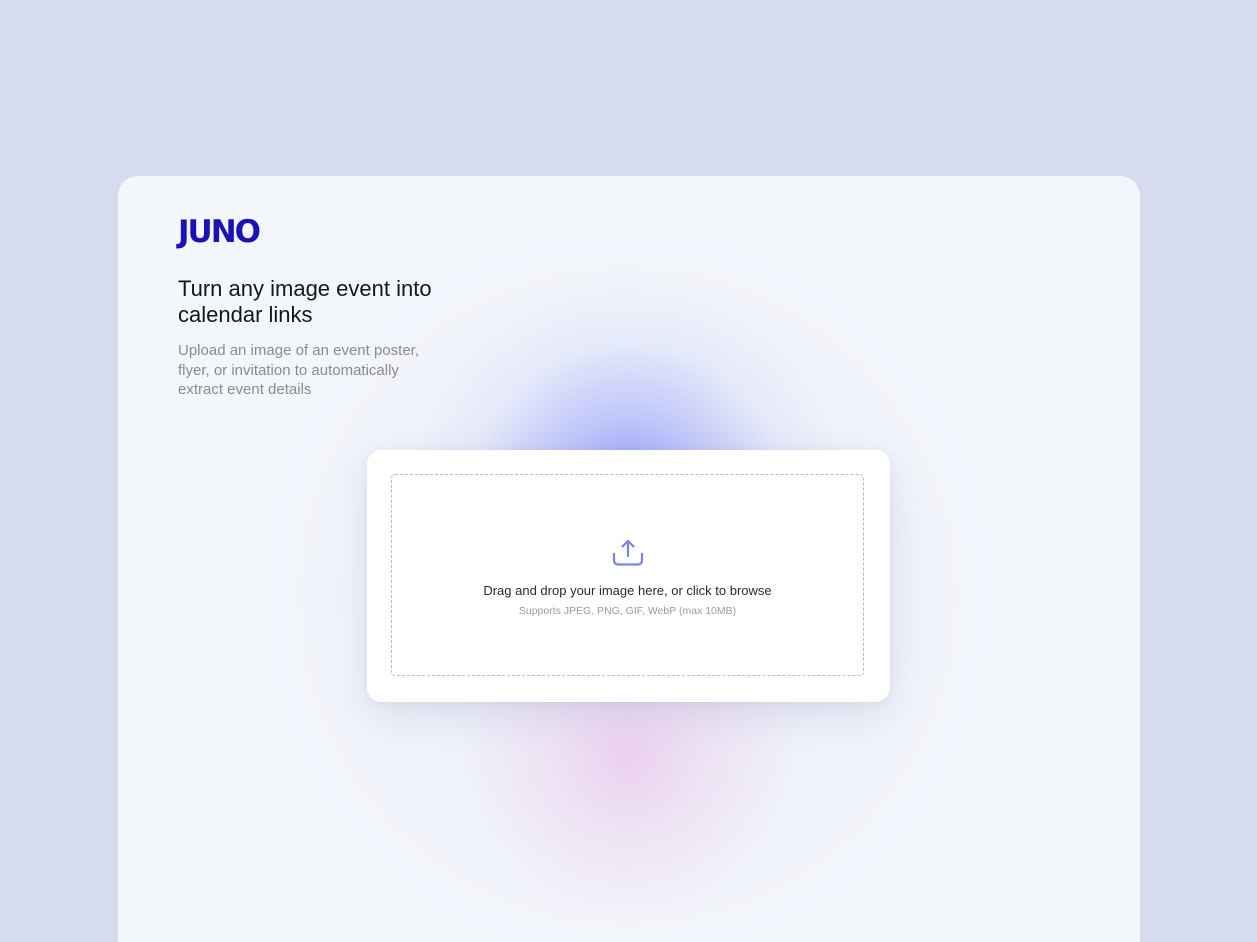 Image resolution: width=1257 pixels, height=942 pixels. I want to click on page-title: Turn any image event into calendar links, so click(305, 301).